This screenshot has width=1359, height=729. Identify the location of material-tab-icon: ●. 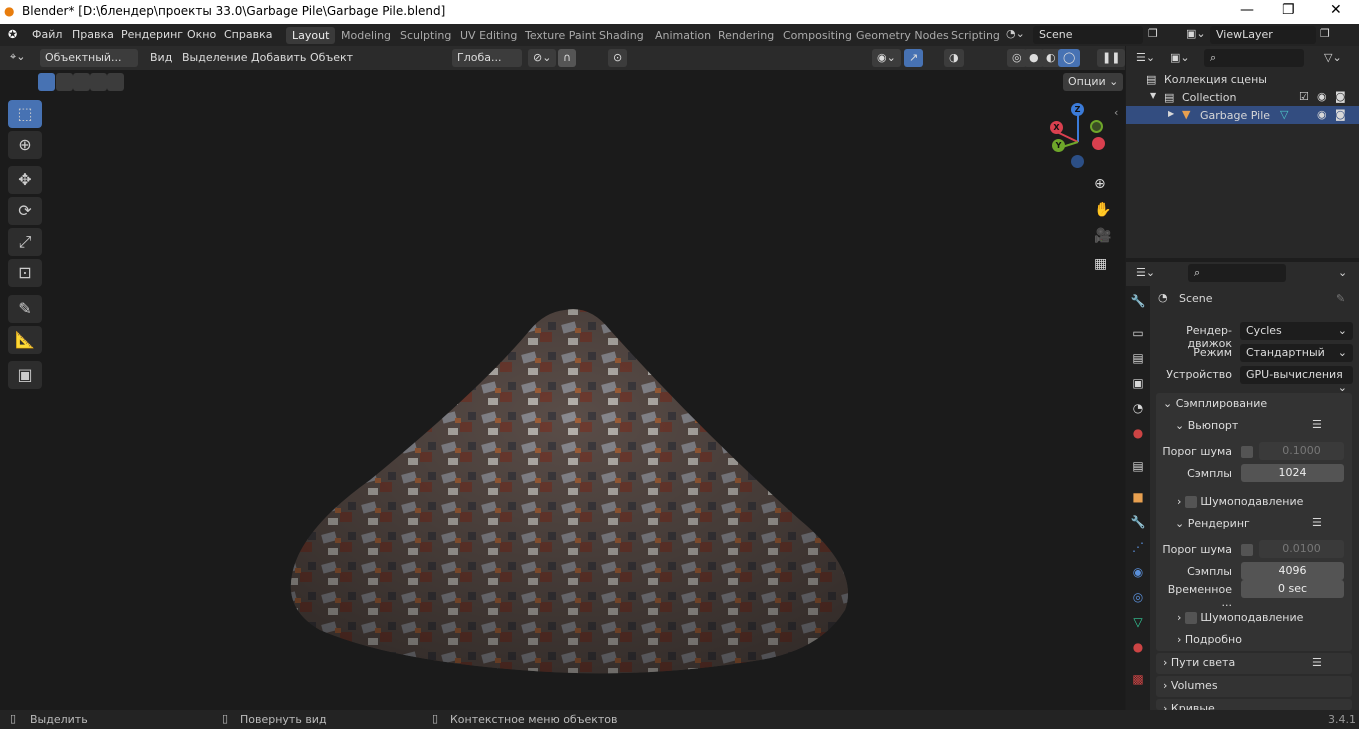
(1138, 648).